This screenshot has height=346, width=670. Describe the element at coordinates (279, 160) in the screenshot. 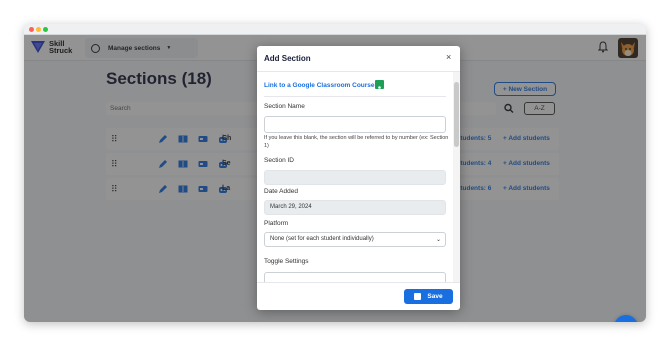

I see `section-id-label: Section ID` at that location.